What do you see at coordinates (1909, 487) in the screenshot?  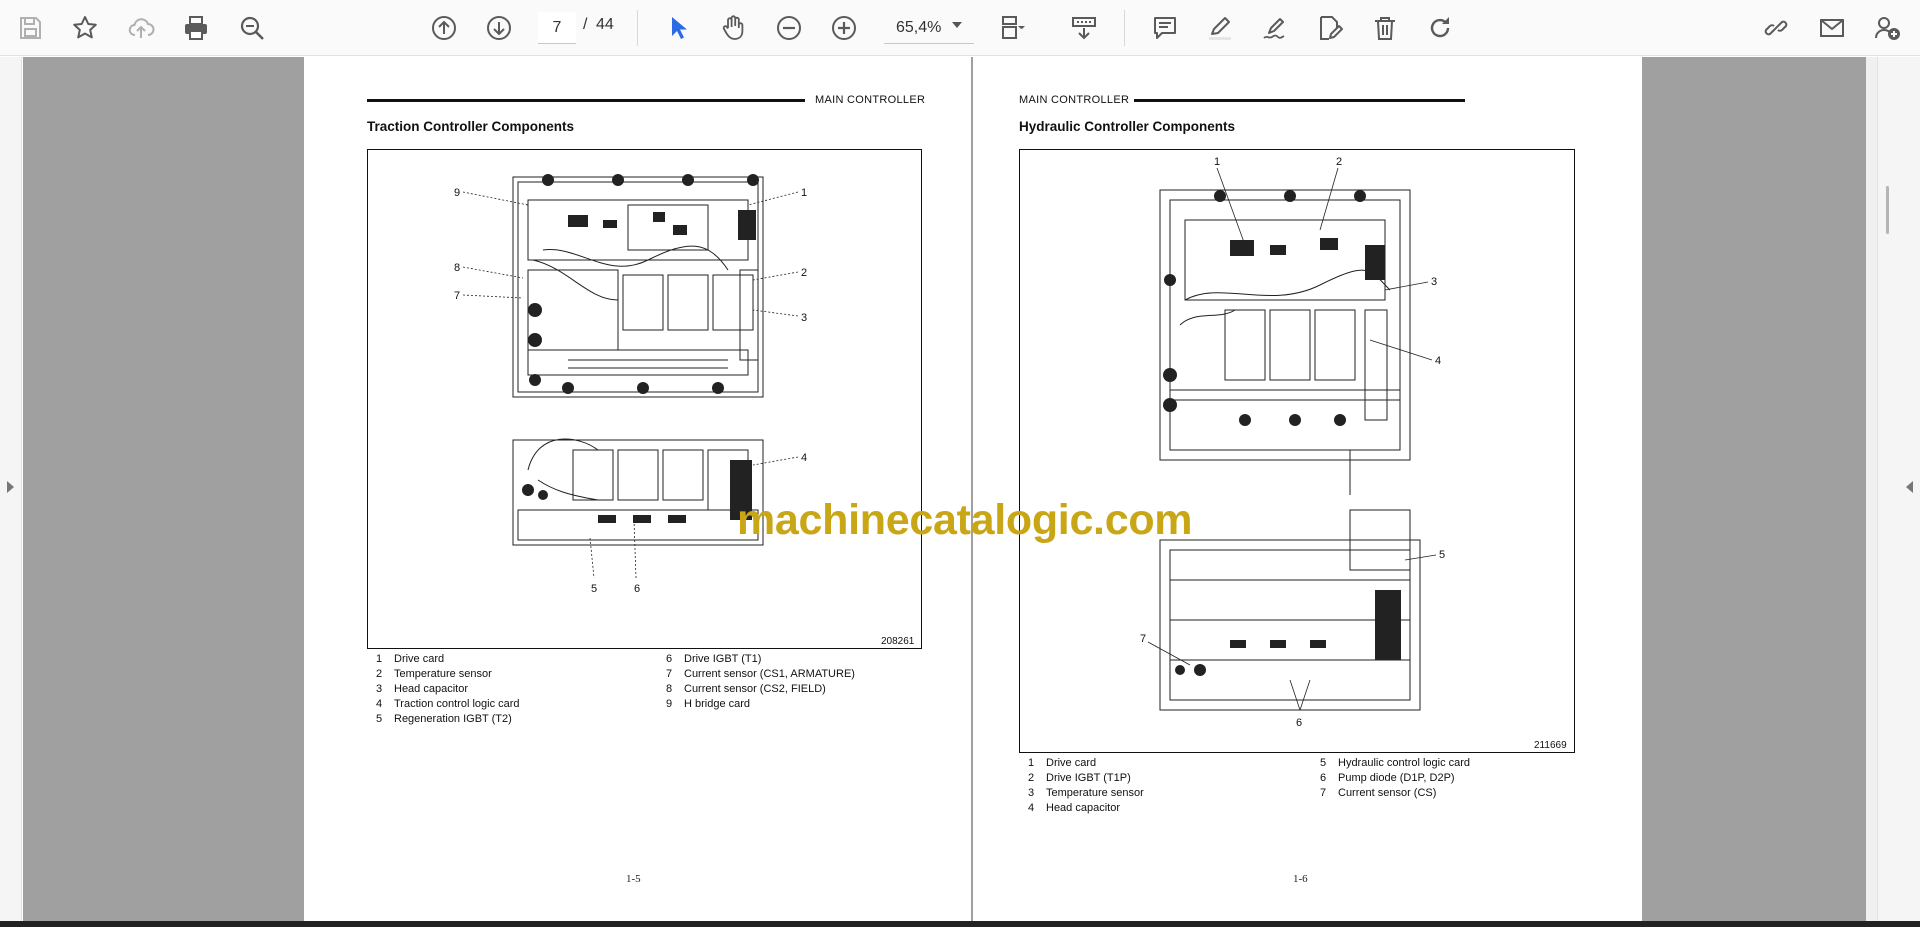 I see `expand-right-panel-icon` at bounding box center [1909, 487].